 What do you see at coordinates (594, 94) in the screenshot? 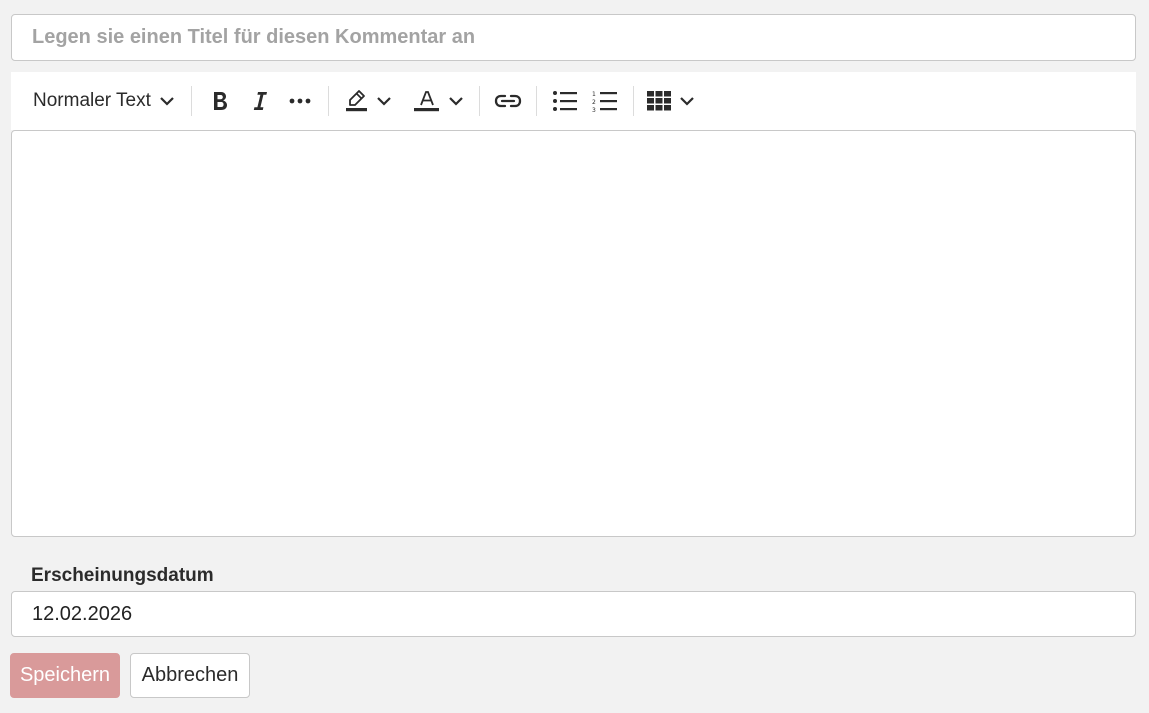
I see `svg-text: 1` at bounding box center [594, 94].